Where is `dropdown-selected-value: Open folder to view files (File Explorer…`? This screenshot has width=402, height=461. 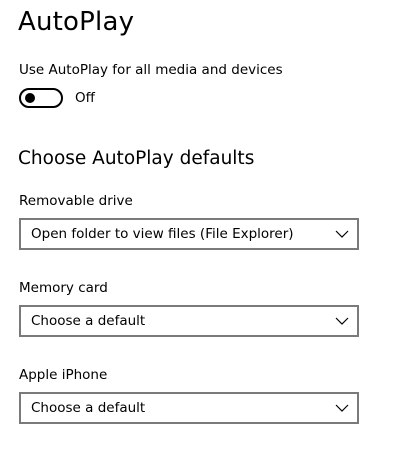
dropdown-selected-value: Open folder to view files (File Explorer… is located at coordinates (162, 234).